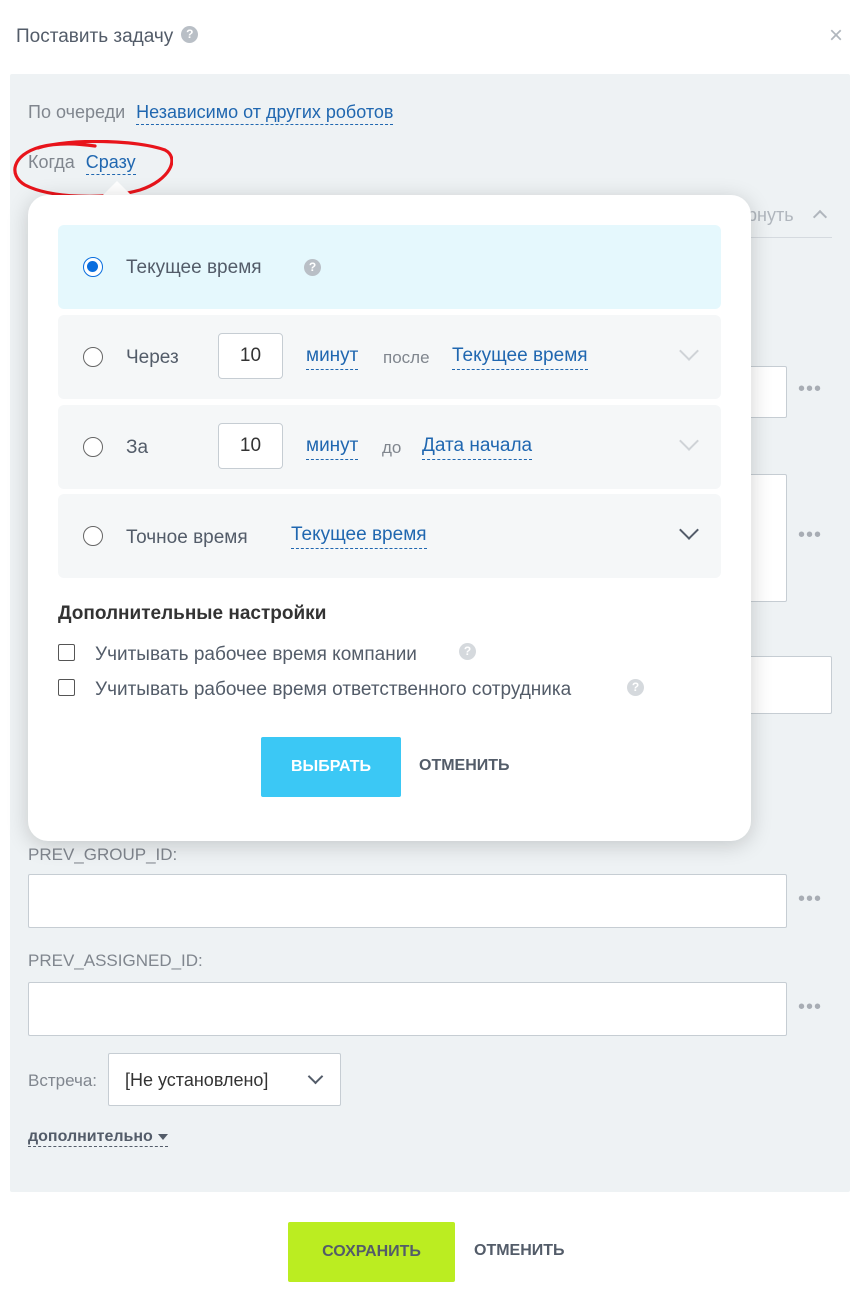 The height and width of the screenshot is (1307, 863). I want to click on dialog-header: Поставить задачу? ×, so click(431, 37).